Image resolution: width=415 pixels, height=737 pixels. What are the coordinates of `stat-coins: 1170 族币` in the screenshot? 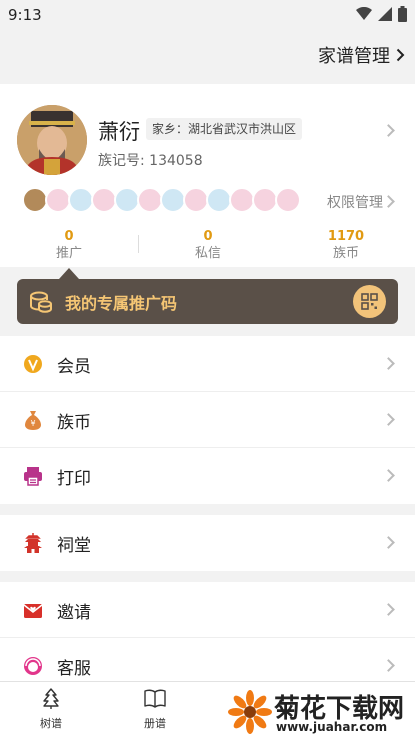 It's located at (346, 246).